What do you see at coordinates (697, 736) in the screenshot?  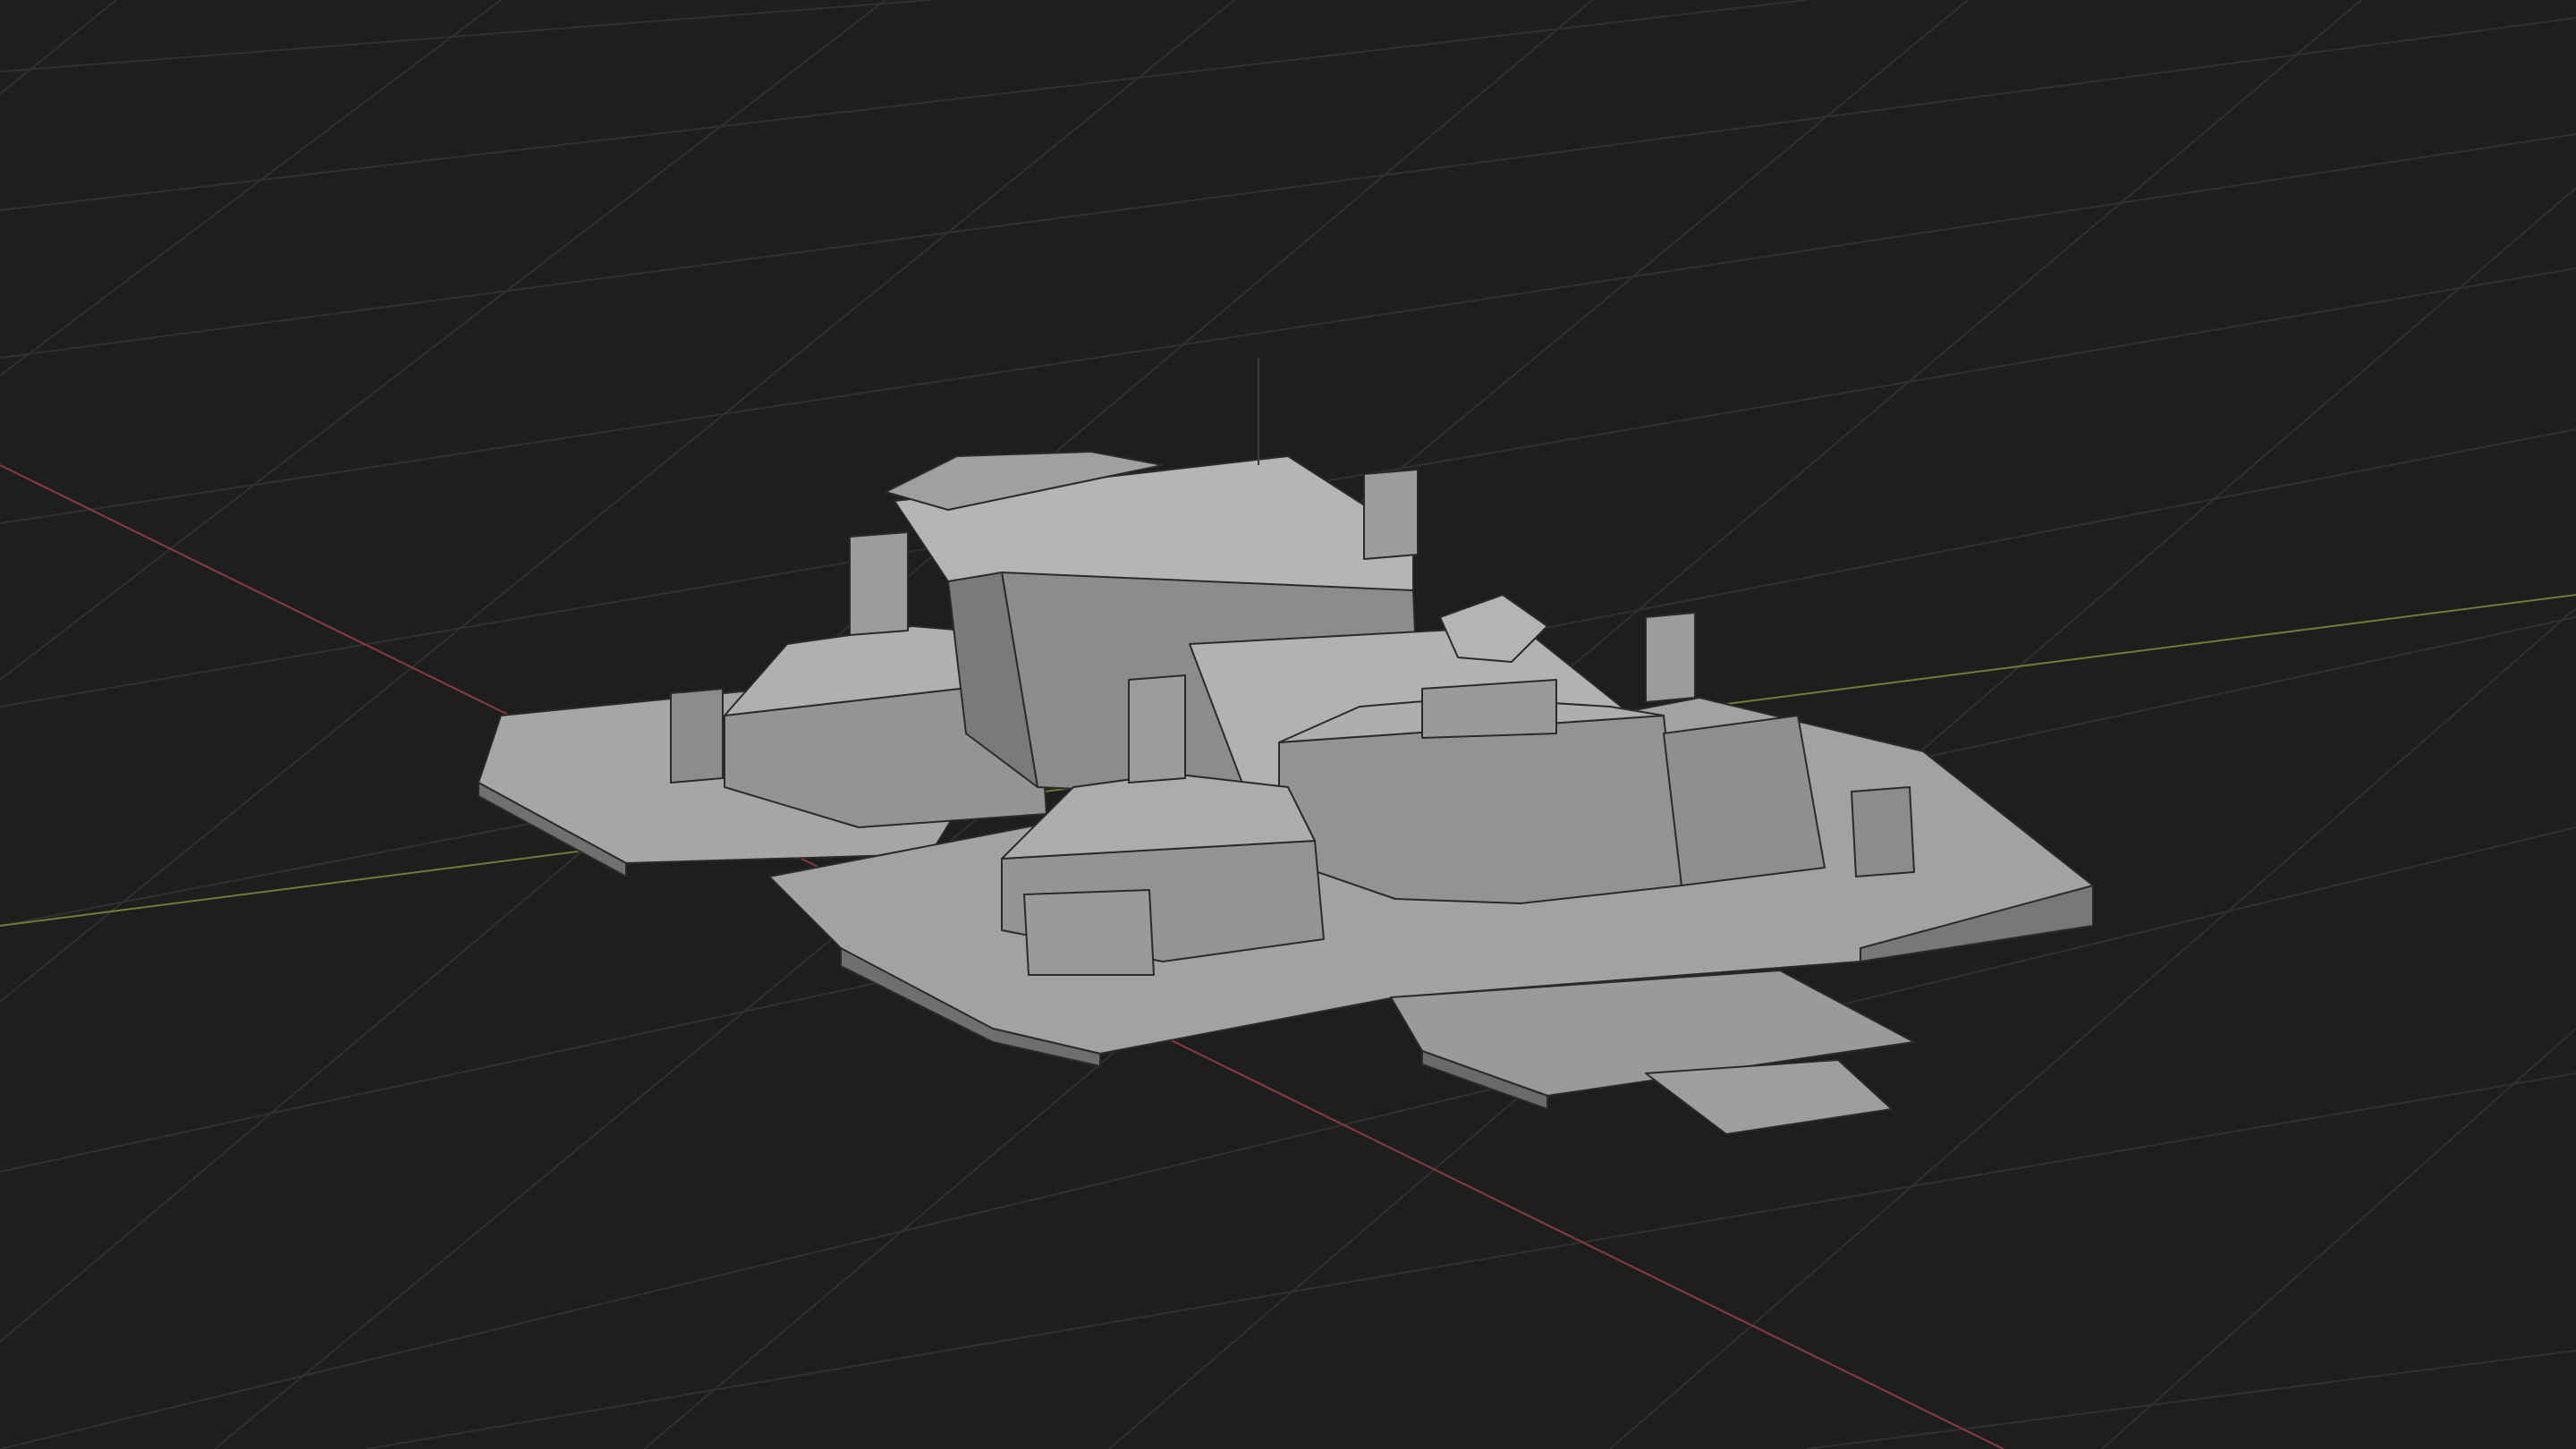 I see `left-hut` at bounding box center [697, 736].